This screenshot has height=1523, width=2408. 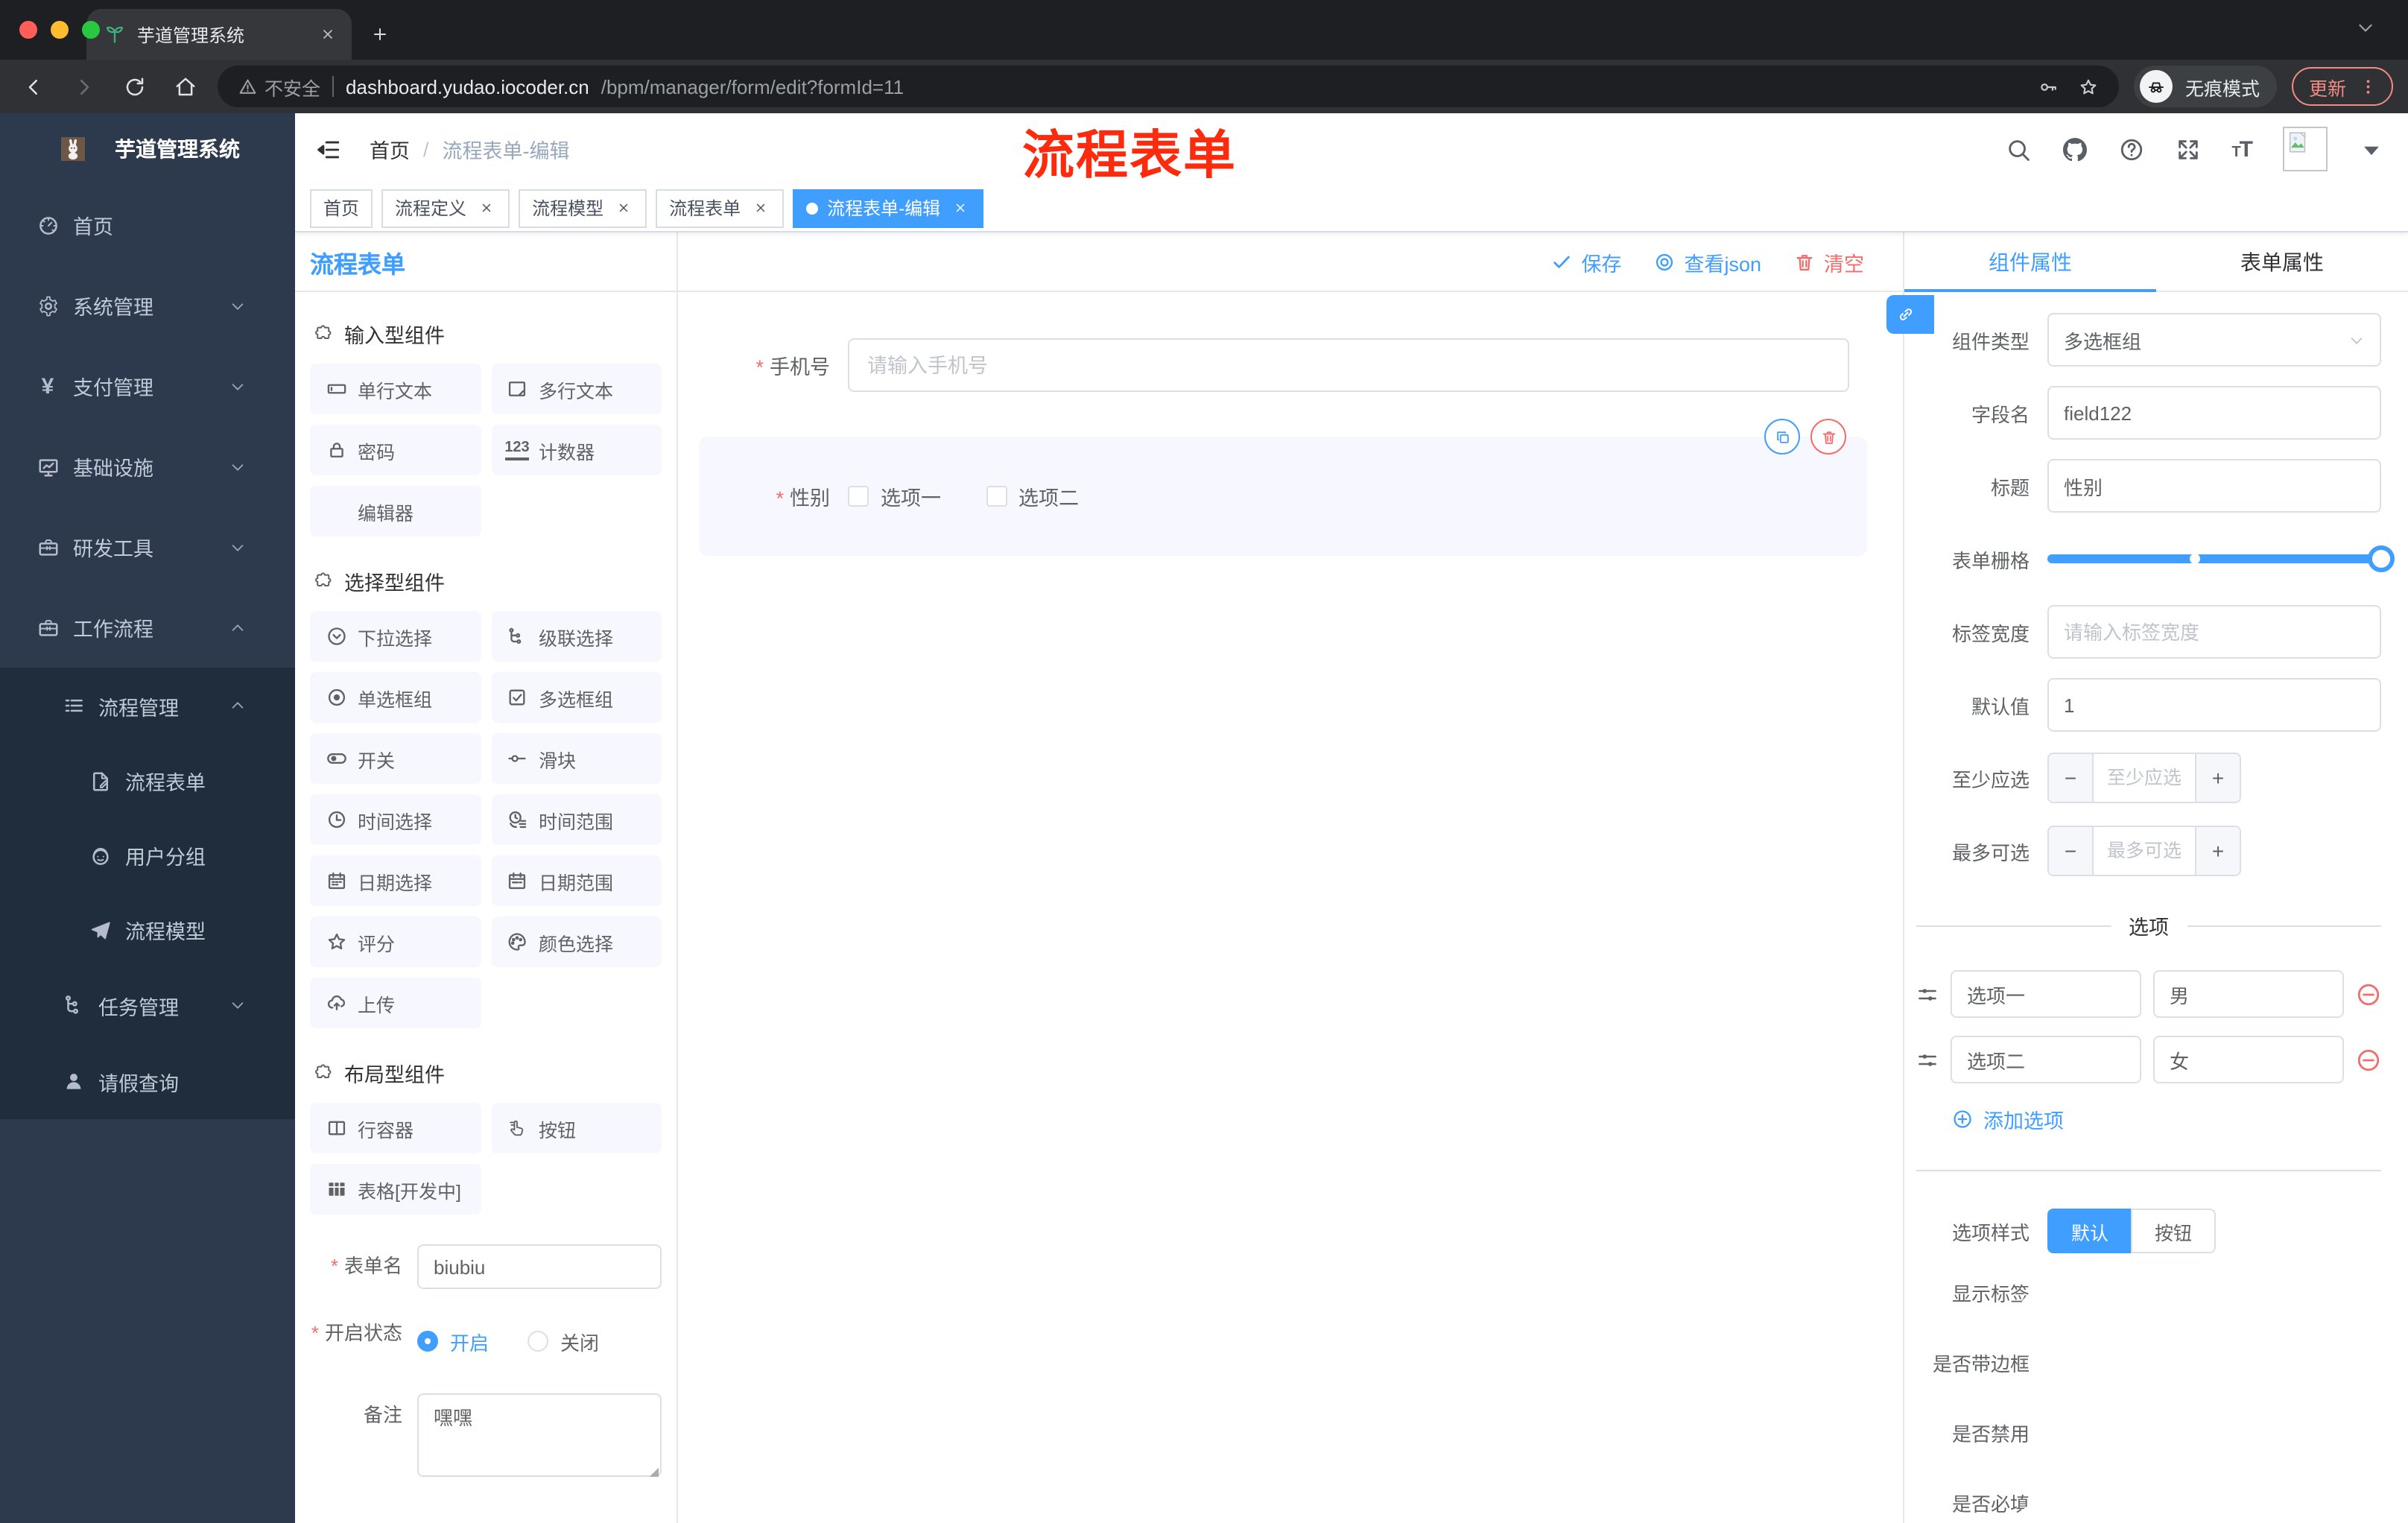 What do you see at coordinates (888, 208) in the screenshot?
I see `tag-流程表单-编辑: 流程表单-编辑` at bounding box center [888, 208].